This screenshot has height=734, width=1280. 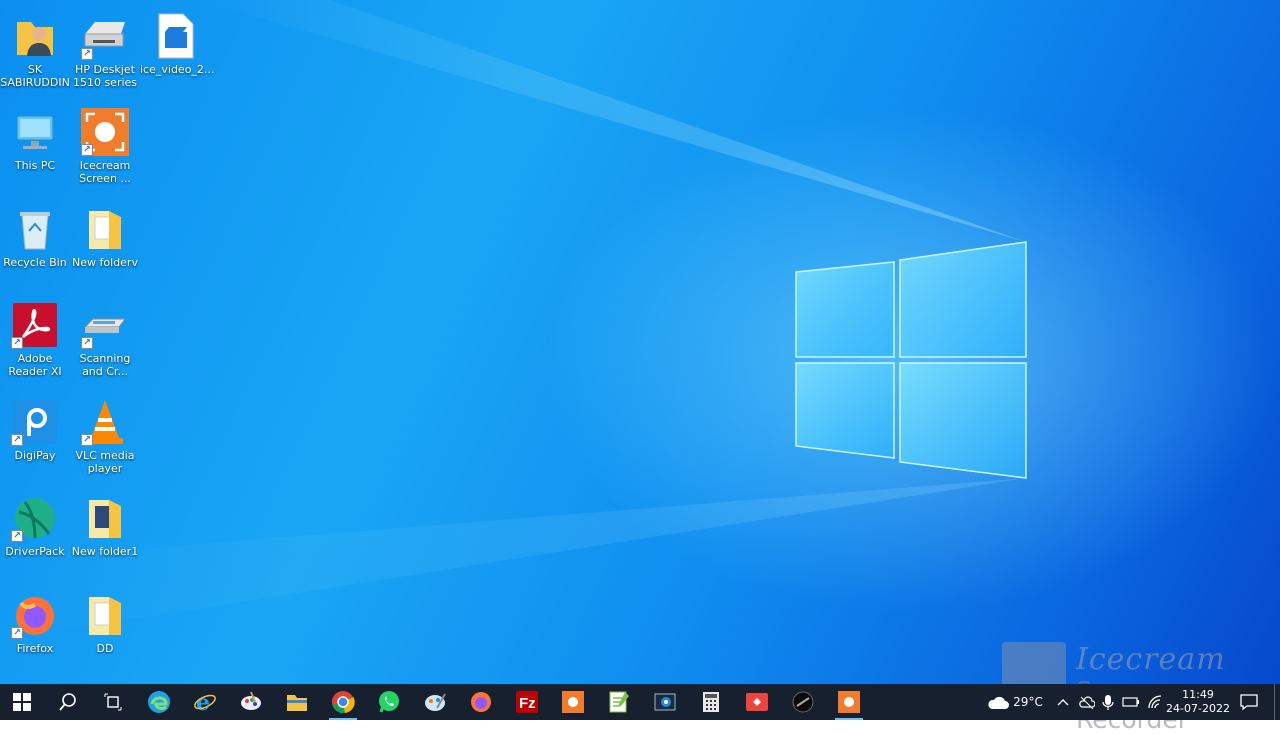 I want to click on taskbar-anydesk, so click(x=757, y=702).